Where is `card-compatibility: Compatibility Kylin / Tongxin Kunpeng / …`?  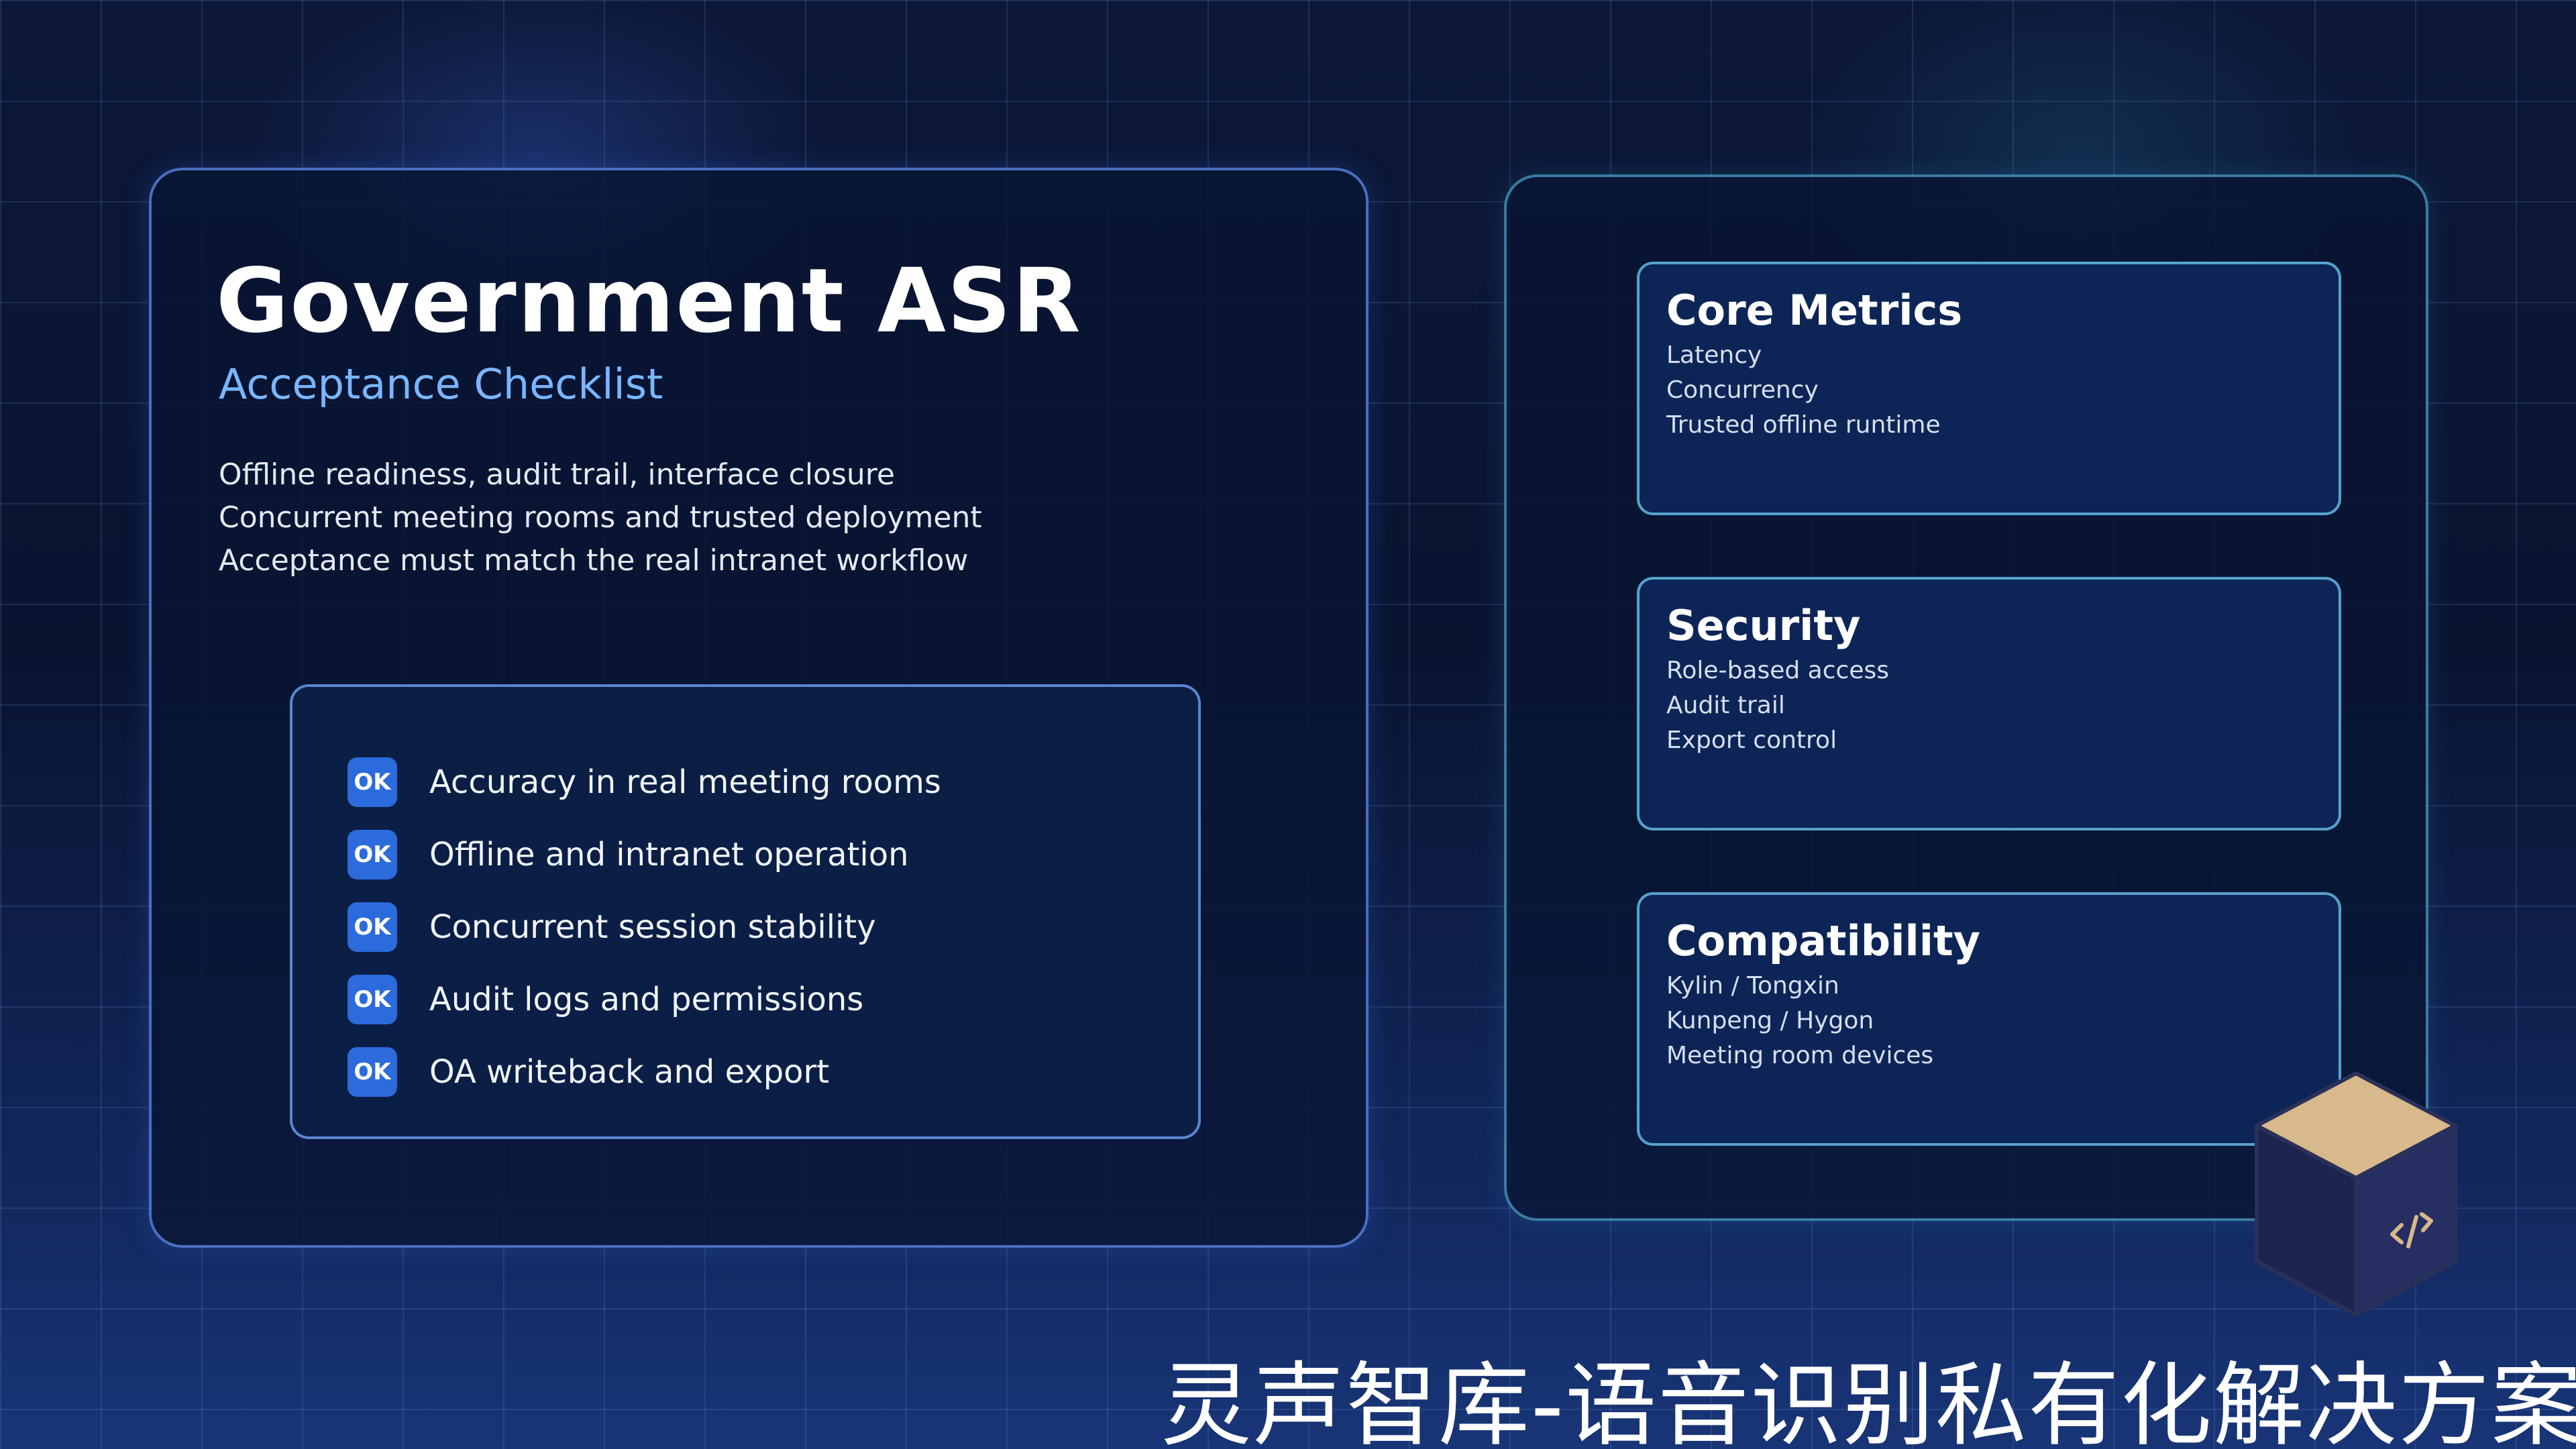 card-compatibility: Compatibility Kylin / Tongxin Kunpeng / … is located at coordinates (1989, 1019).